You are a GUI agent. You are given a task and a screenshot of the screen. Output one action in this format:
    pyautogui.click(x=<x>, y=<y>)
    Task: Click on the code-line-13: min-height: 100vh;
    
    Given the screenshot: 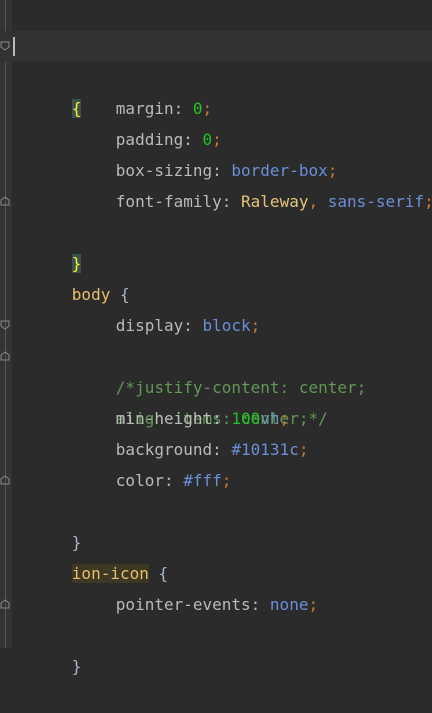 What is the action you would take?
    pyautogui.click(x=216, y=400)
    